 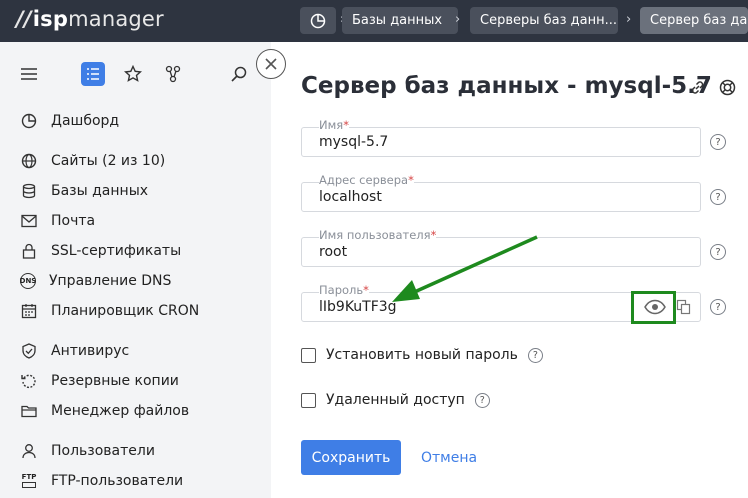 I want to click on server-address-label: Адрес сервера*, so click(x=366, y=180).